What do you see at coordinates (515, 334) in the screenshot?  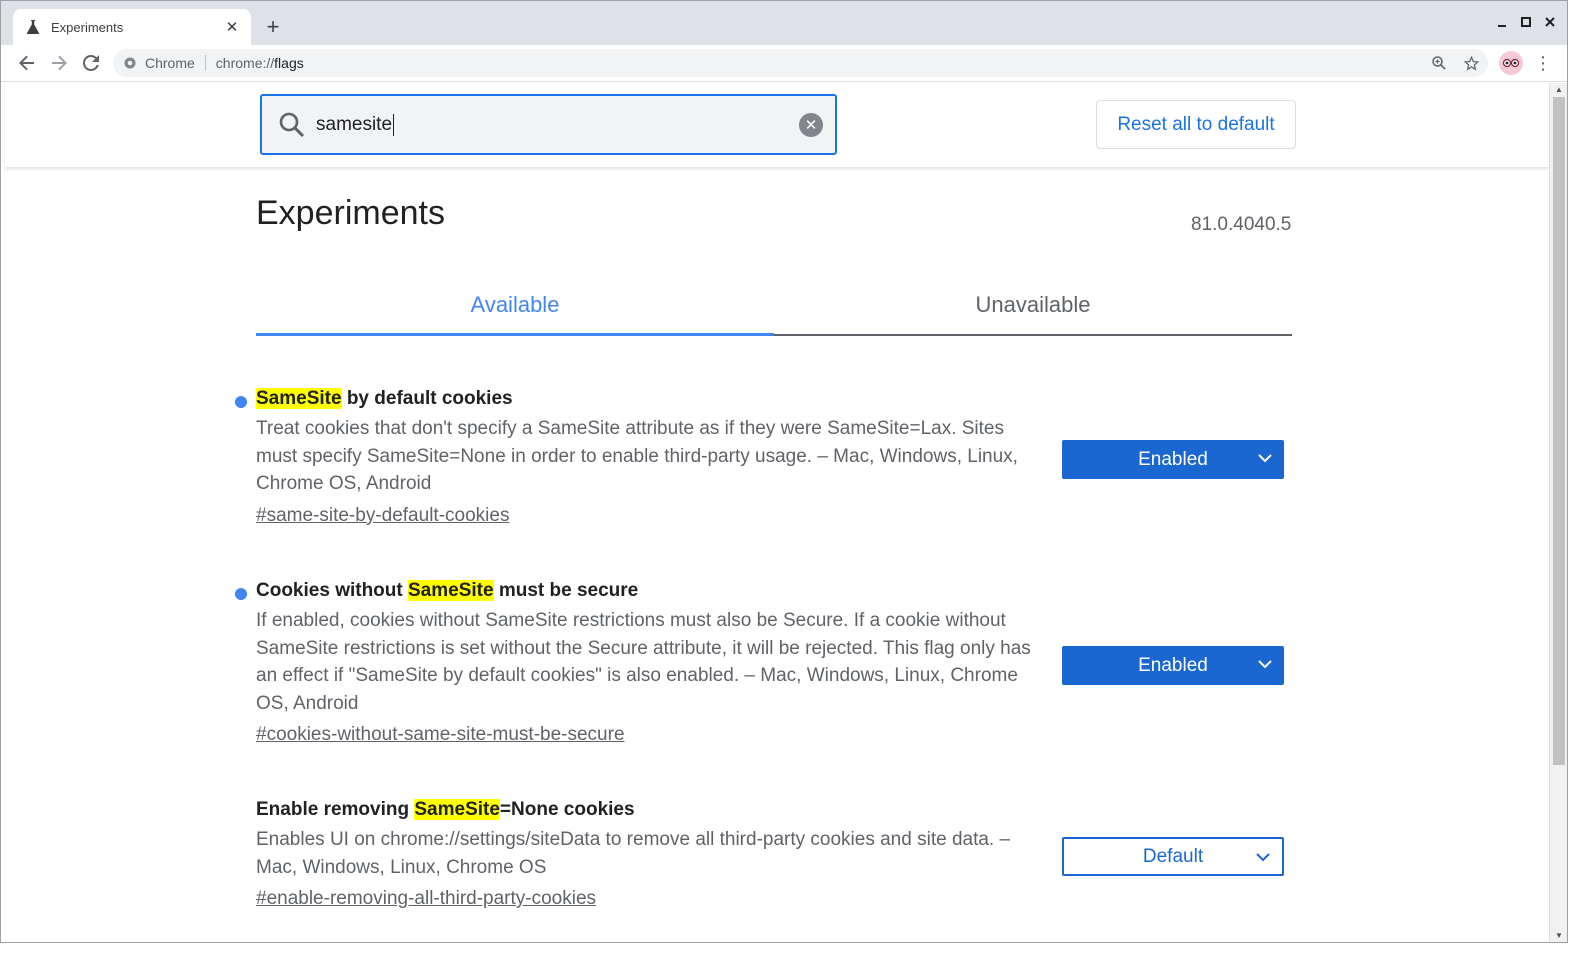 I see `active-tab-indicator` at bounding box center [515, 334].